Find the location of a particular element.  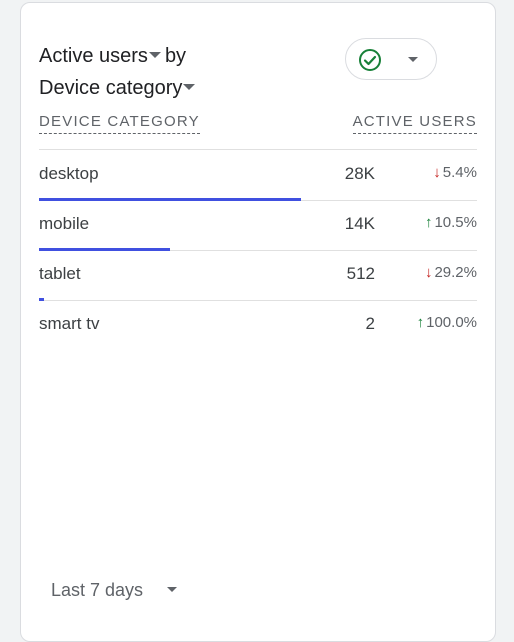

card-title: Active users by Device category is located at coordinates (119, 72).